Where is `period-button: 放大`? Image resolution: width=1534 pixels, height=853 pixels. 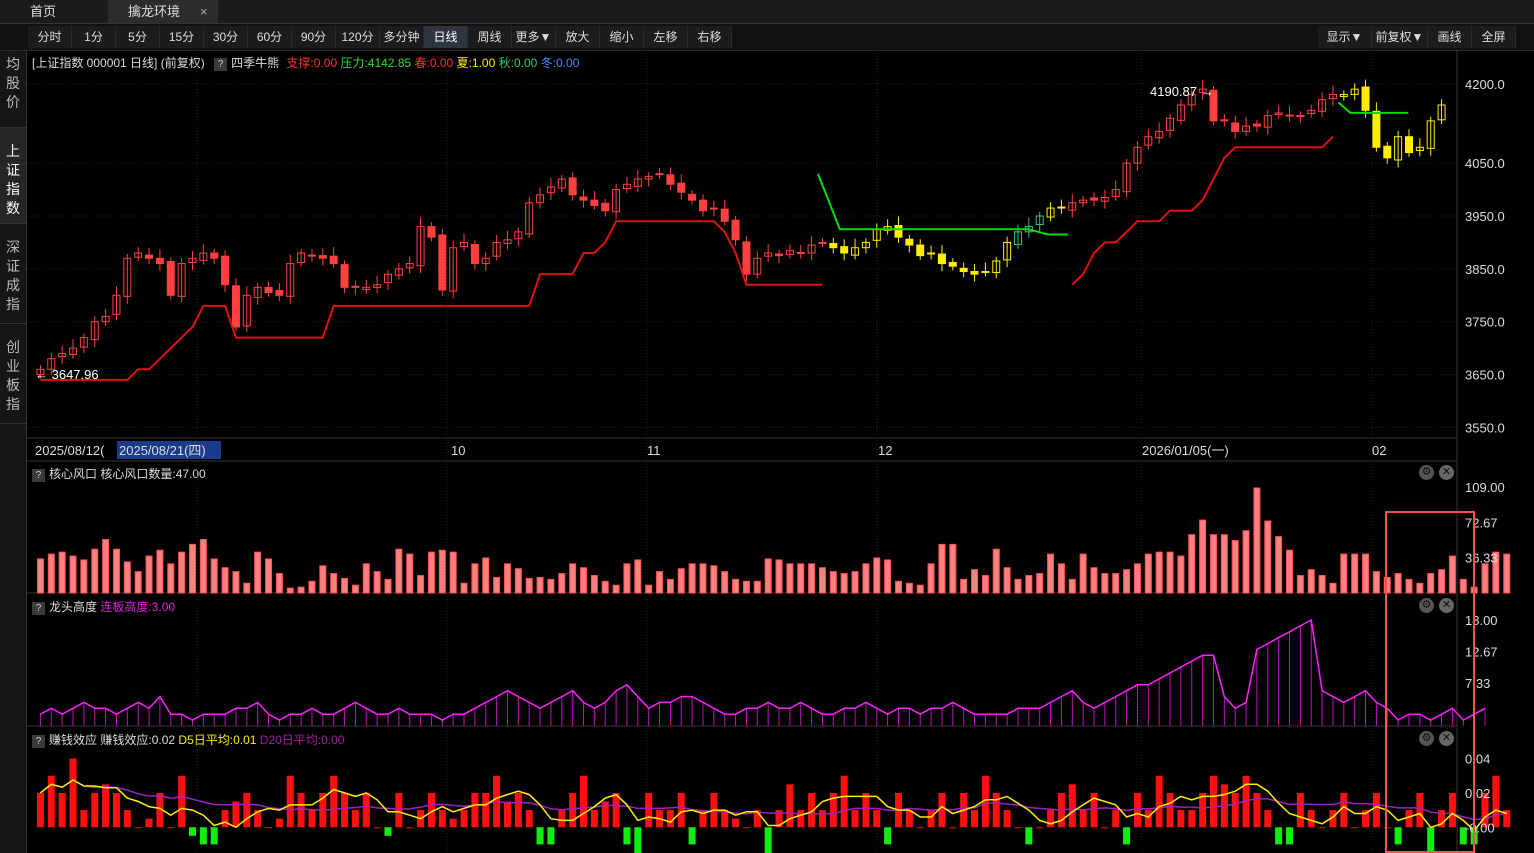 period-button: 放大 is located at coordinates (578, 37).